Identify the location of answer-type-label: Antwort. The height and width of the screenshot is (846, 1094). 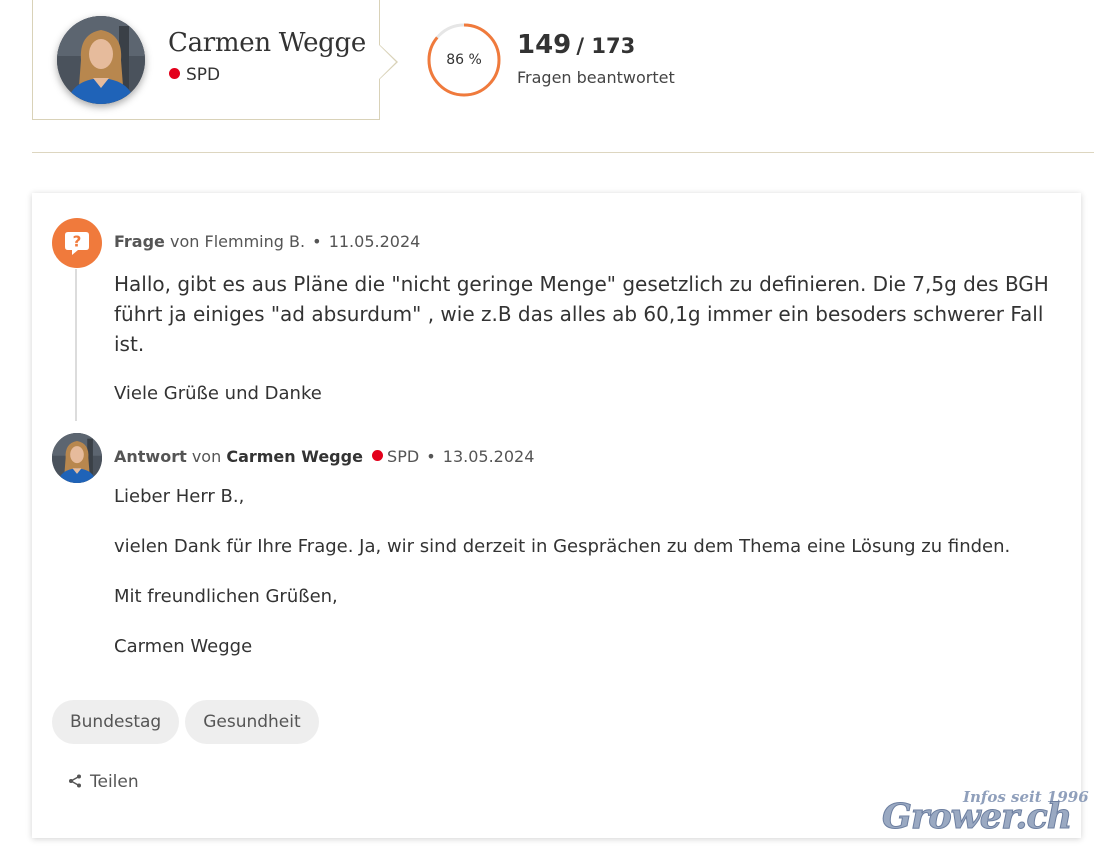
(150, 456).